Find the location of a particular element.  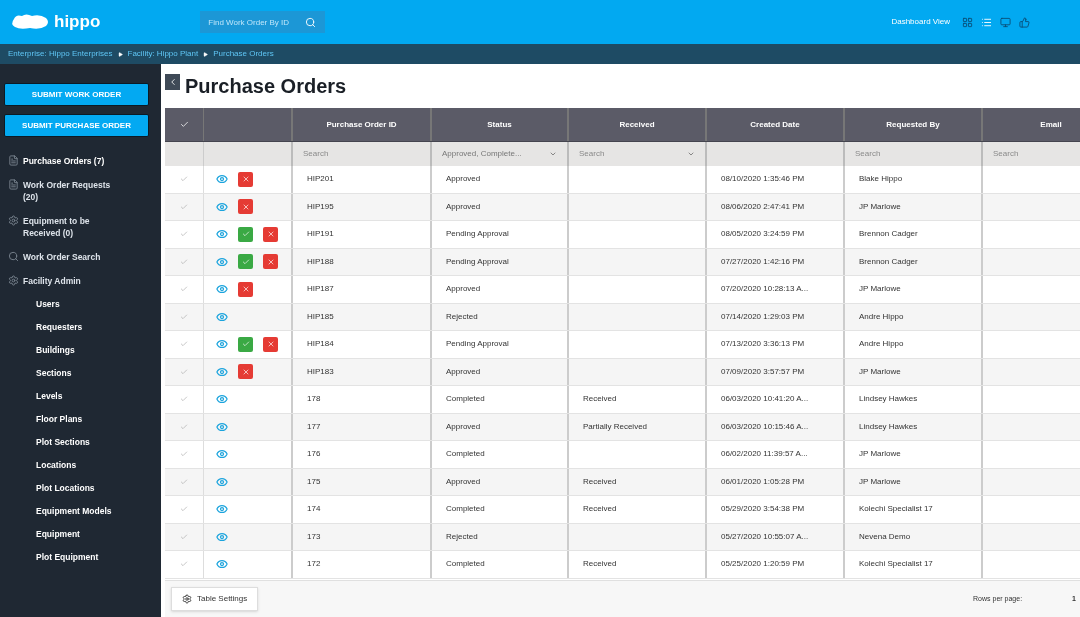

table-cell: 175 is located at coordinates (314, 481).